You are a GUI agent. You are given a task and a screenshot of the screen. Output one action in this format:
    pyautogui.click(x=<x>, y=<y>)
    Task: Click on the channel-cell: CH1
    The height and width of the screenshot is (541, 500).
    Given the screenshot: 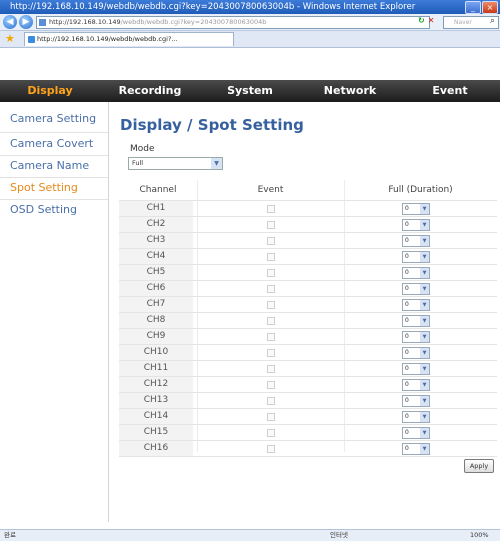 What is the action you would take?
    pyautogui.click(x=156, y=208)
    